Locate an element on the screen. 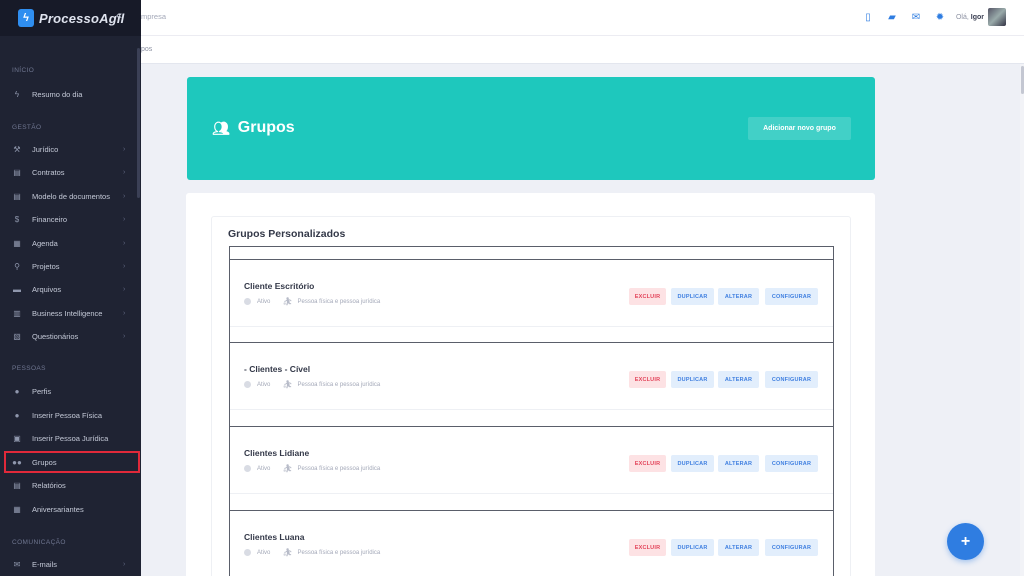  user-icon: ● is located at coordinates (17, 391).